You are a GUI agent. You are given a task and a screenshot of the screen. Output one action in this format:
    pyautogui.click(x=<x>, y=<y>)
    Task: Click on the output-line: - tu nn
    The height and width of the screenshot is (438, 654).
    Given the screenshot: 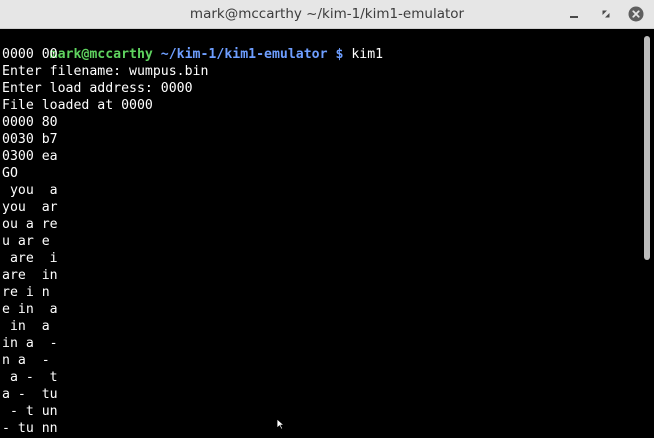 What is the action you would take?
    pyautogui.click(x=30, y=428)
    